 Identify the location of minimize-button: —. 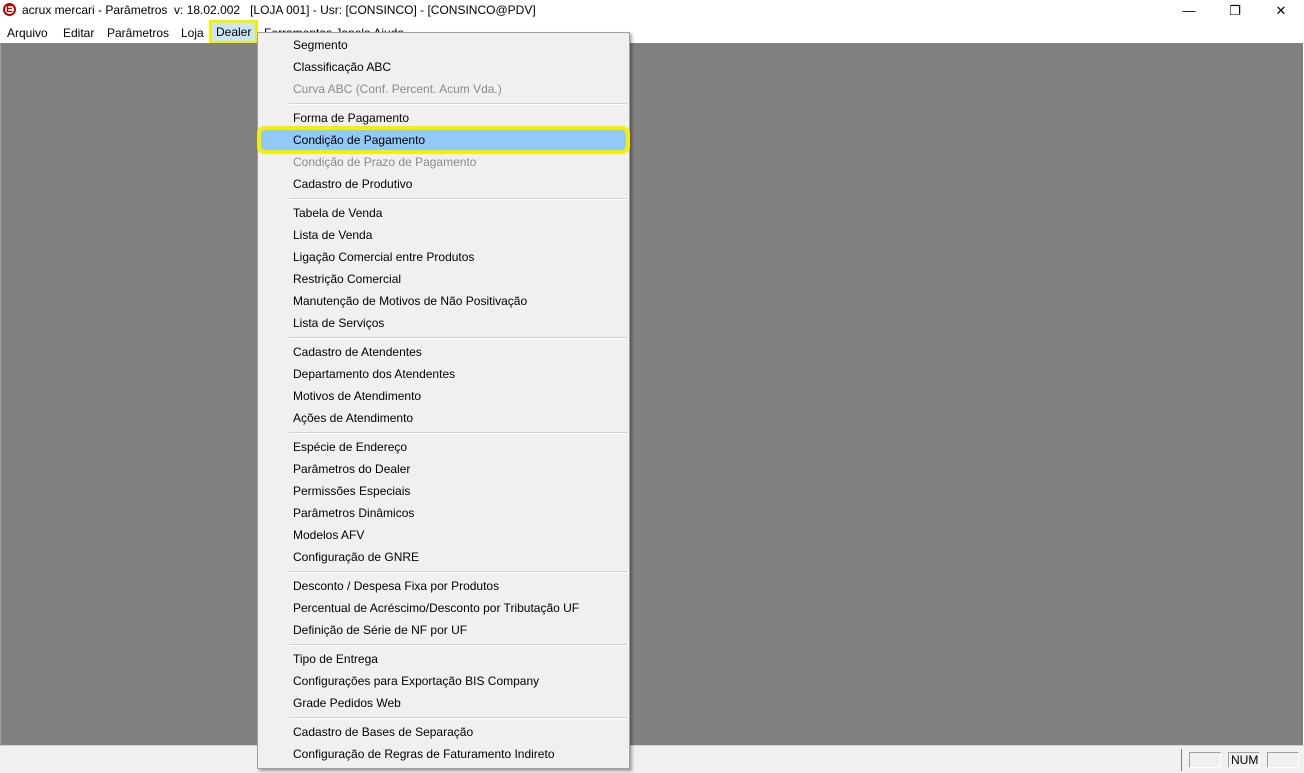
(1189, 11).